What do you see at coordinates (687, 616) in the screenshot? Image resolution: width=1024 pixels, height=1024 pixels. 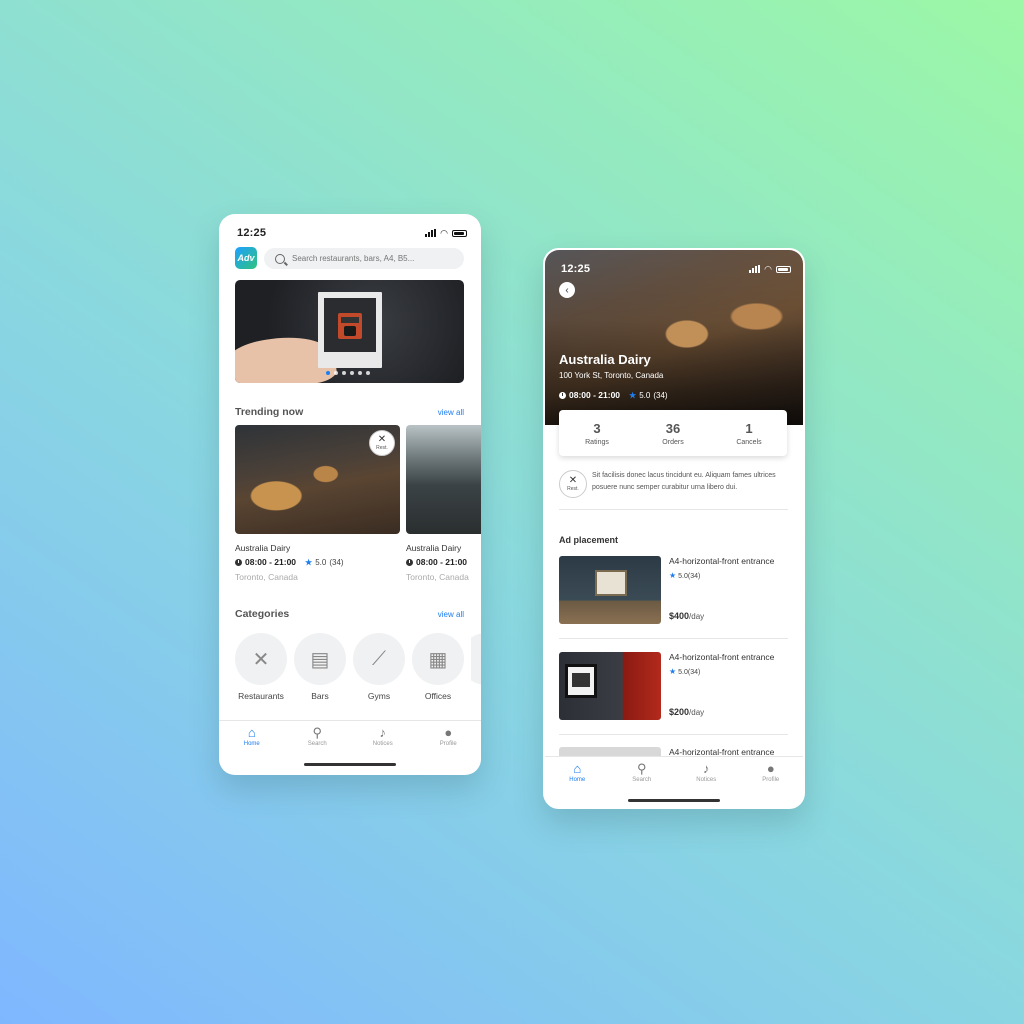 I see `ad-price: $400/day` at bounding box center [687, 616].